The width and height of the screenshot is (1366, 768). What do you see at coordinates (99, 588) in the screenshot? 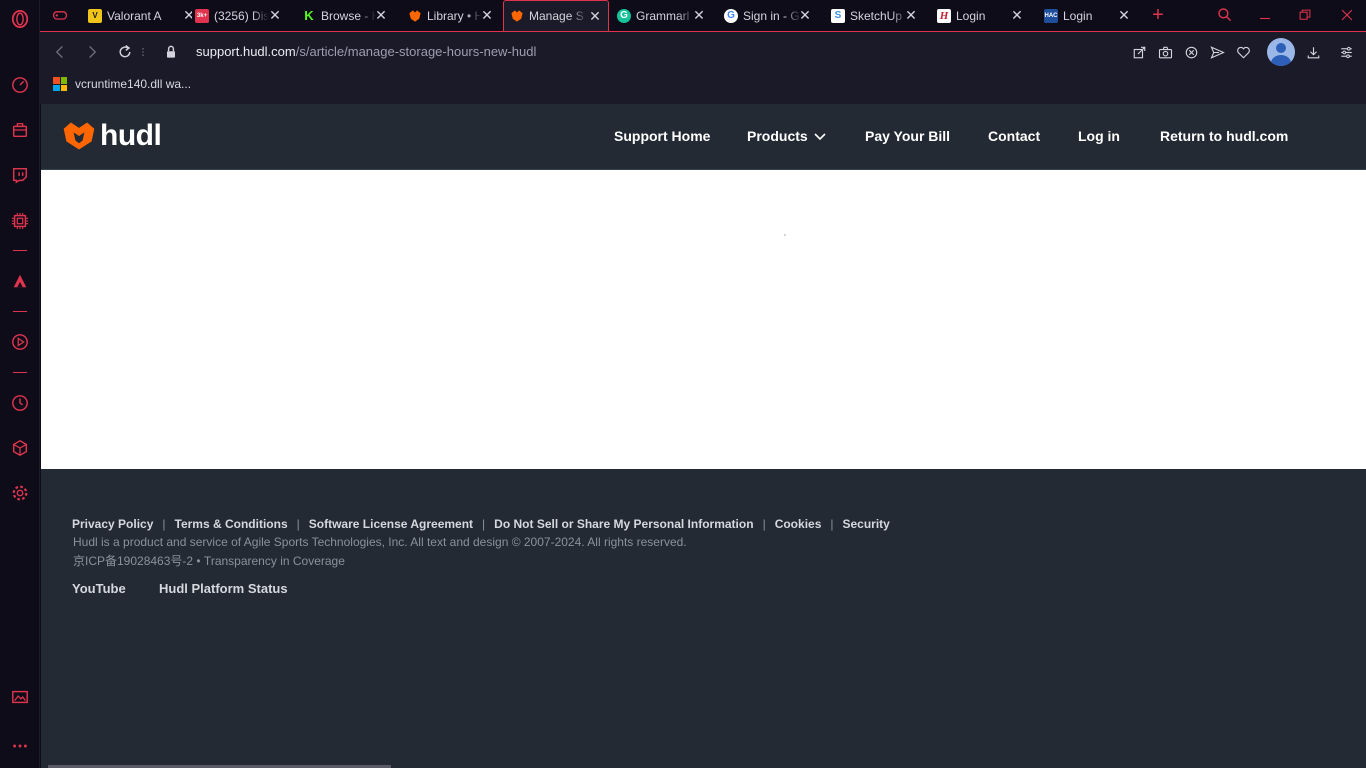
I see `footer-link-youtube: YouTube` at bounding box center [99, 588].